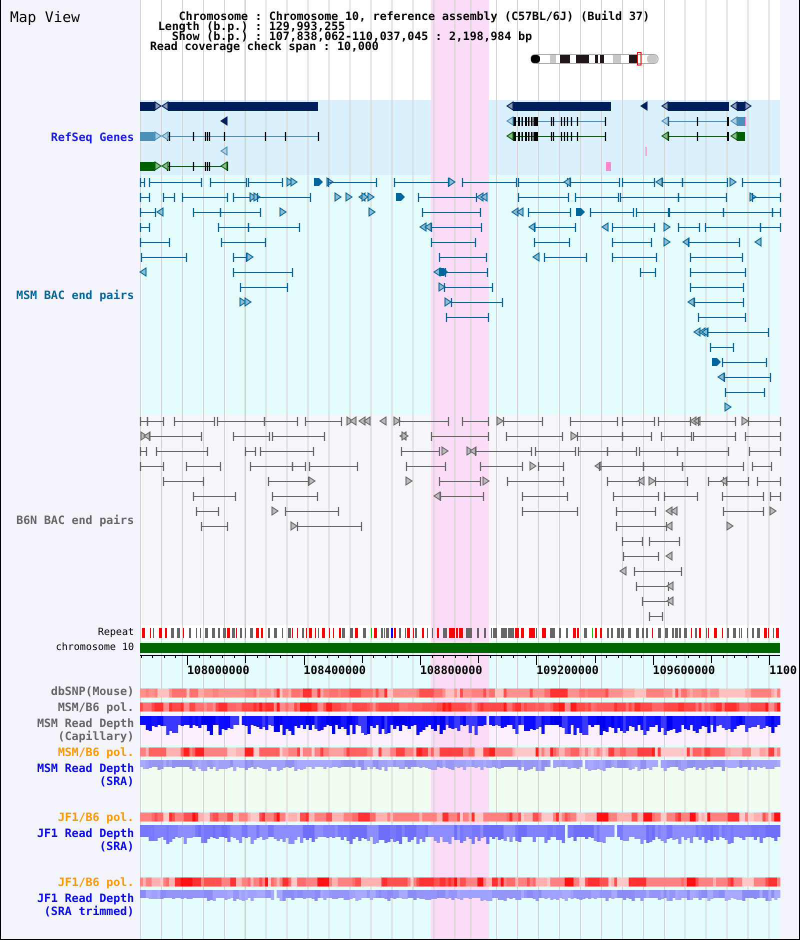 Image resolution: width=800 pixels, height=940 pixels. I want to click on track-label: MSM Read Depth (Capillary), so click(85, 730).